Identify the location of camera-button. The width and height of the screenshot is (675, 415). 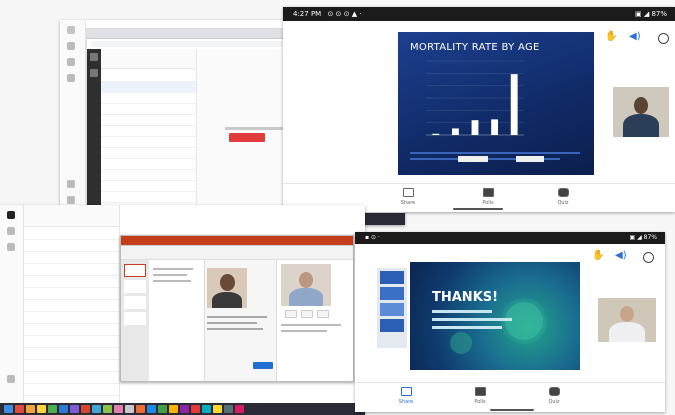
(307, 314).